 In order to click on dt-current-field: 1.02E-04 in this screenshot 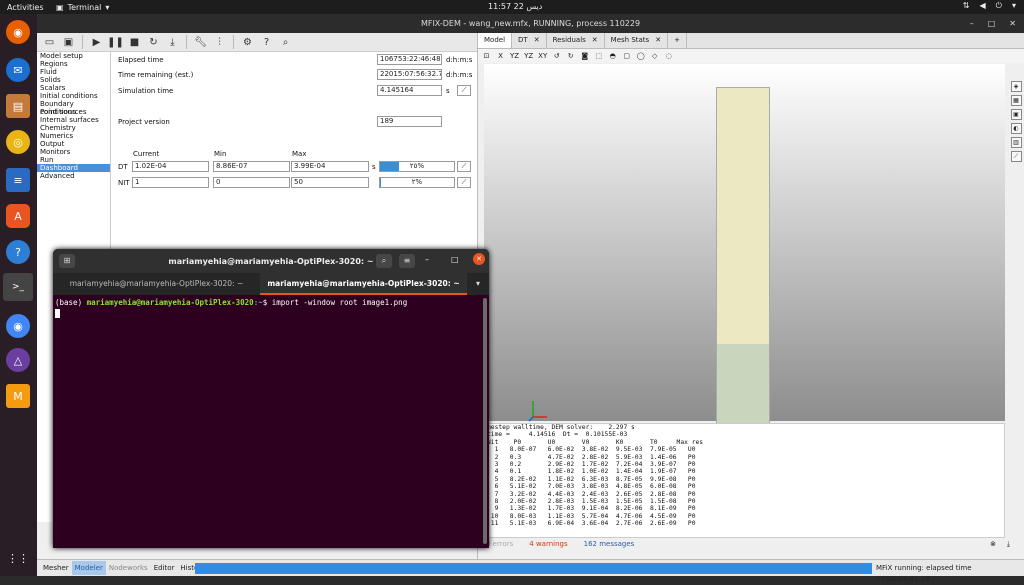, I will do `click(170, 166)`.